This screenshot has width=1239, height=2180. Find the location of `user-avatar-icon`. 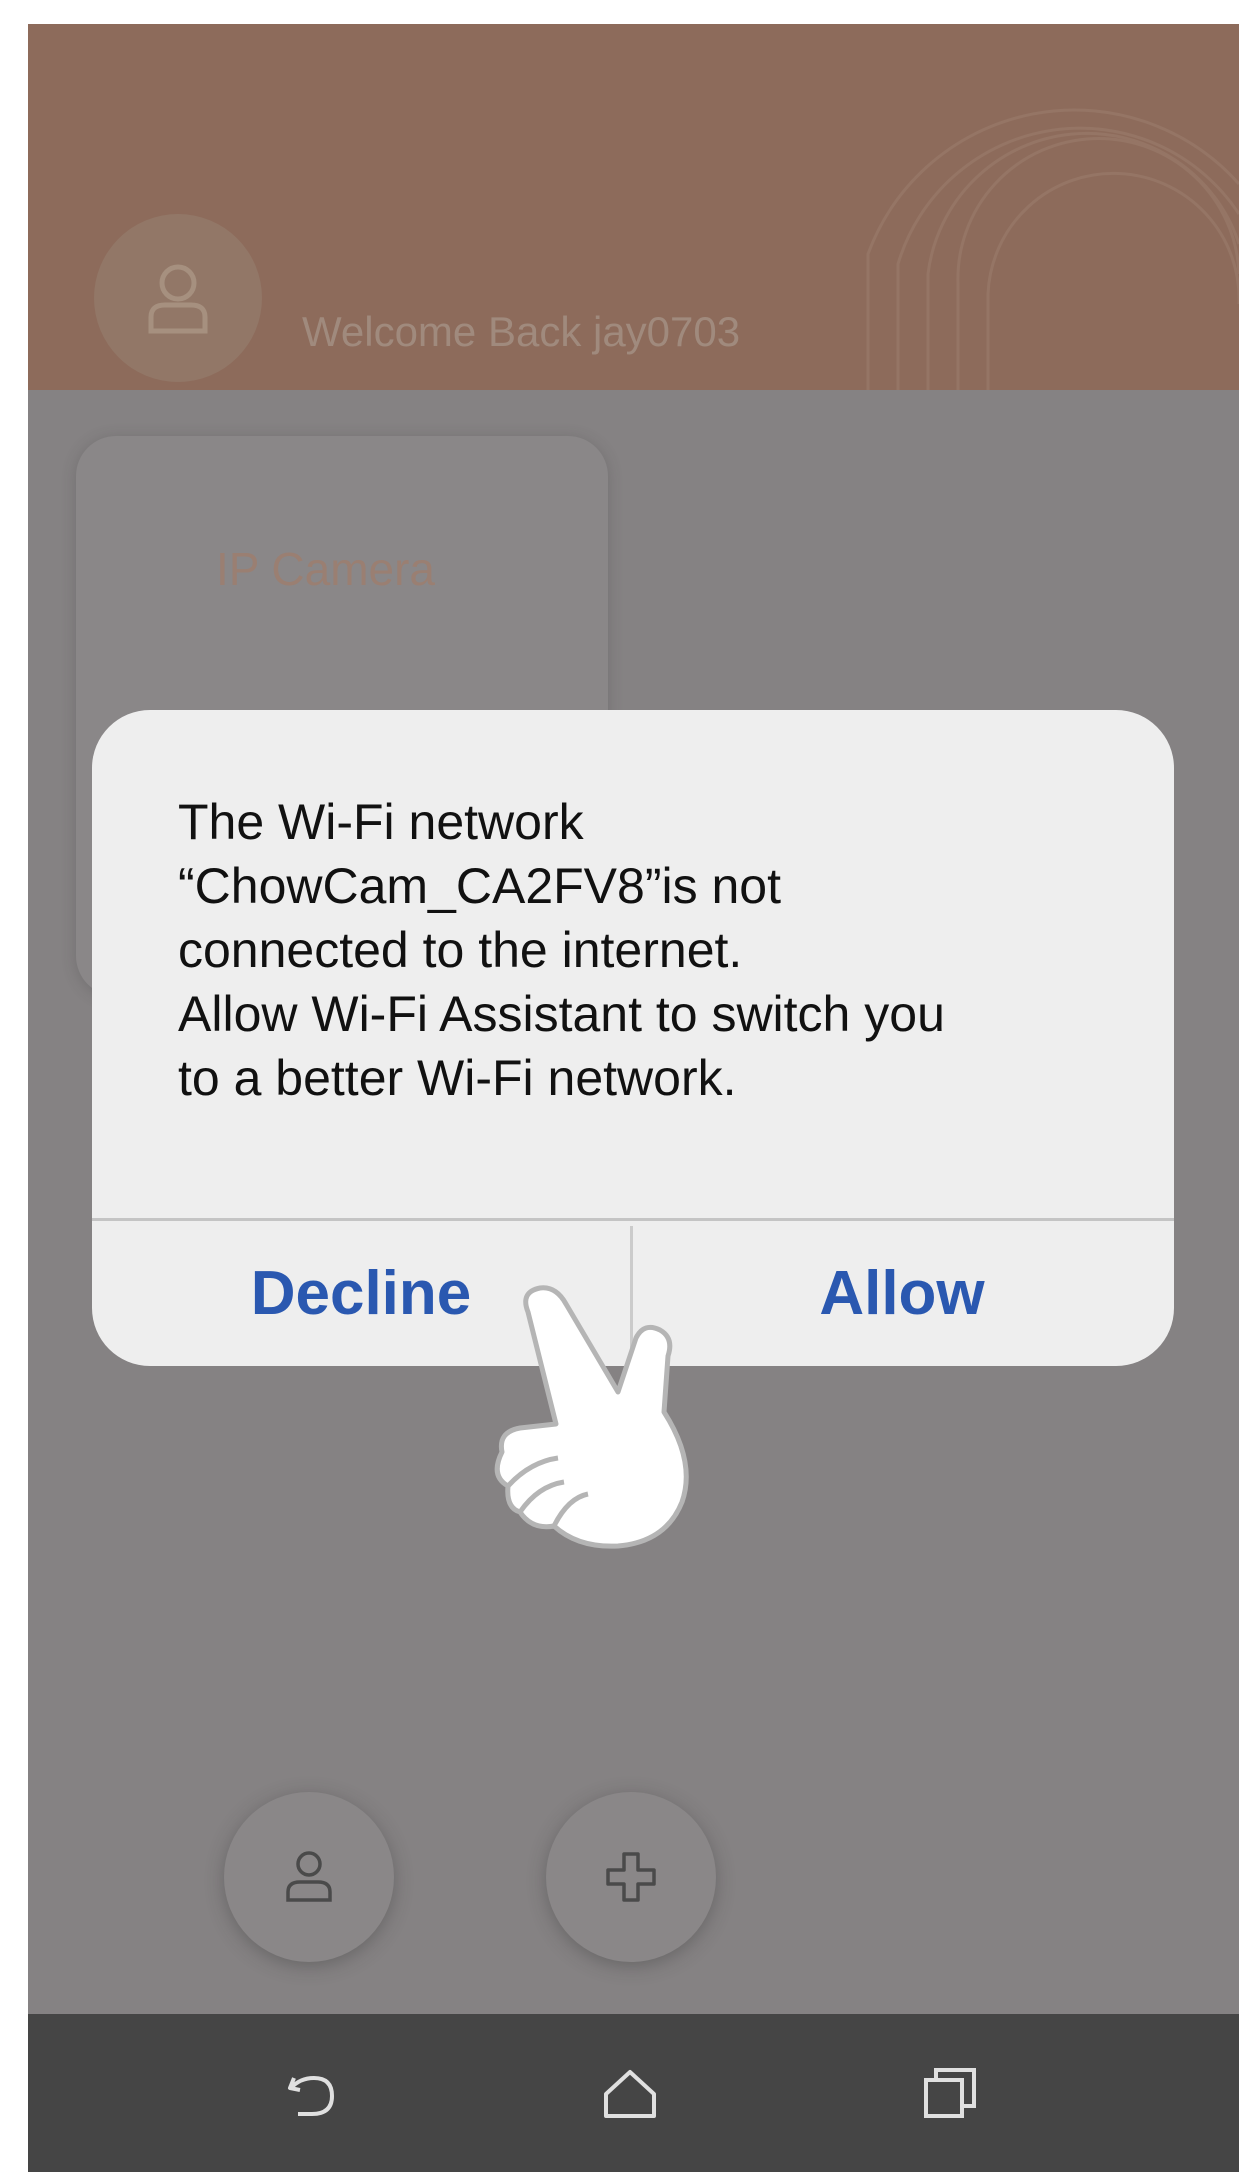

user-avatar-icon is located at coordinates (178, 299).